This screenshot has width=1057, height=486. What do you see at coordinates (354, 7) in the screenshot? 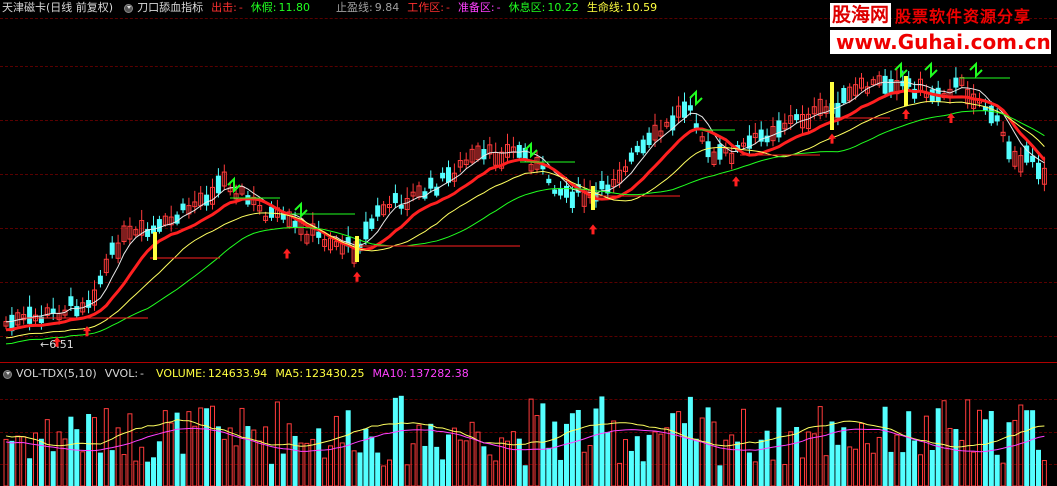
I see `stop-label: 止盈线:` at bounding box center [354, 7].